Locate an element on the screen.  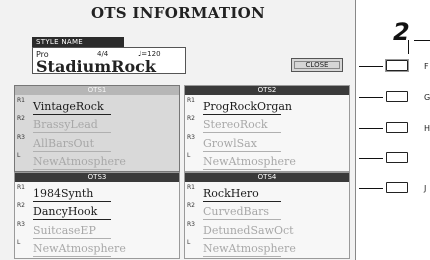
ots4-part-r2: R2 CurvedBars is located at coordinates (268, 211).